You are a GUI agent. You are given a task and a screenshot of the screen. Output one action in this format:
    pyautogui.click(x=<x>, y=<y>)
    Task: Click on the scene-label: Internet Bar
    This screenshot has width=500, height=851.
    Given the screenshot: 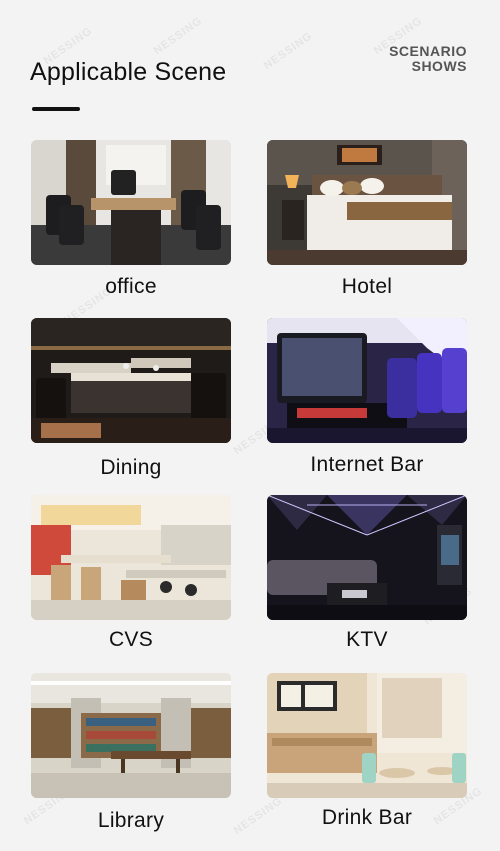 What is the action you would take?
    pyautogui.click(x=367, y=464)
    